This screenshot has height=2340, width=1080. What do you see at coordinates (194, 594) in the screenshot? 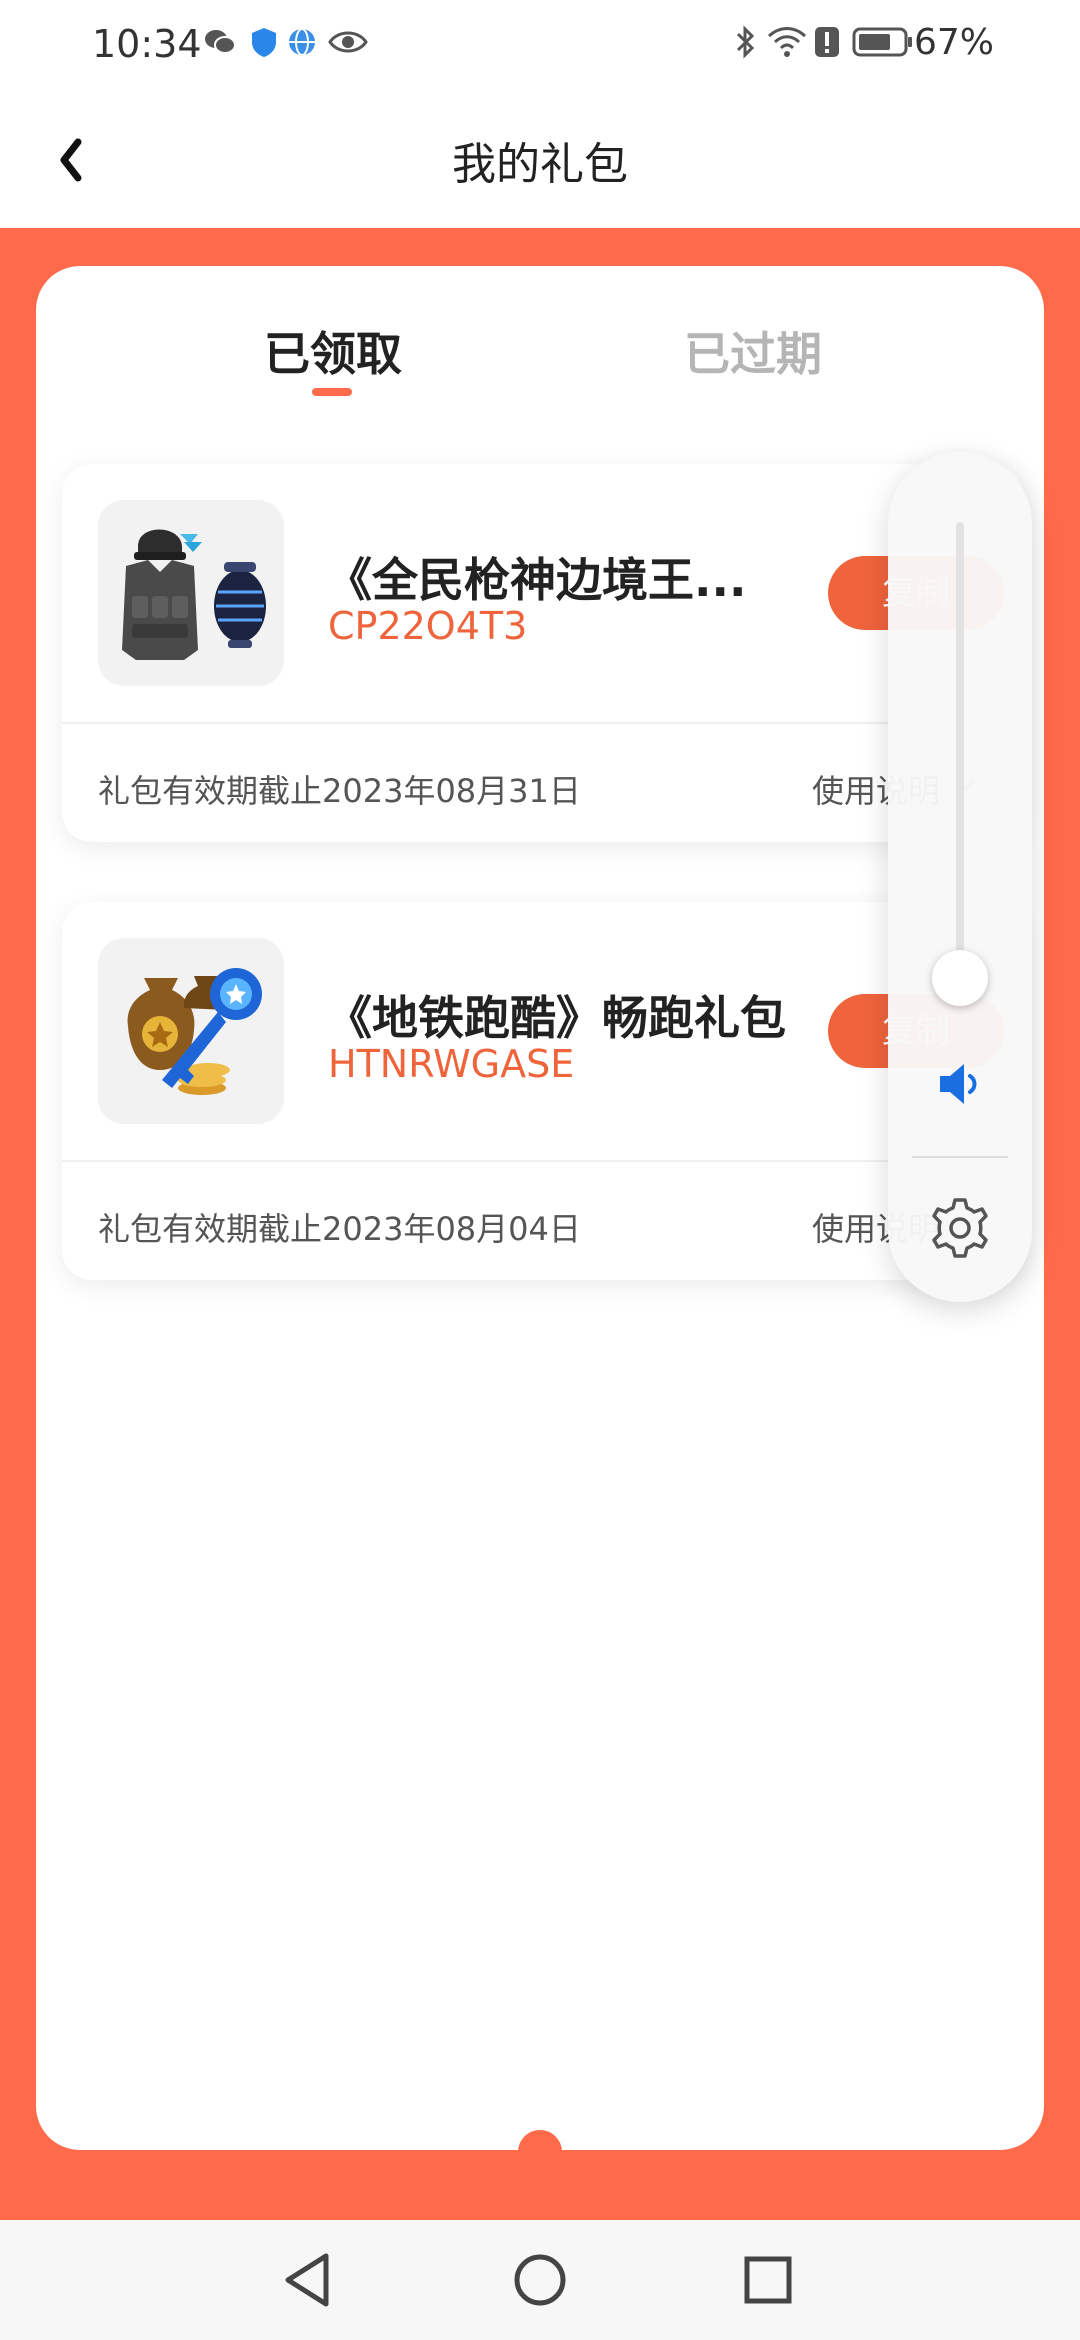
I see `armor-vest-icon` at bounding box center [194, 594].